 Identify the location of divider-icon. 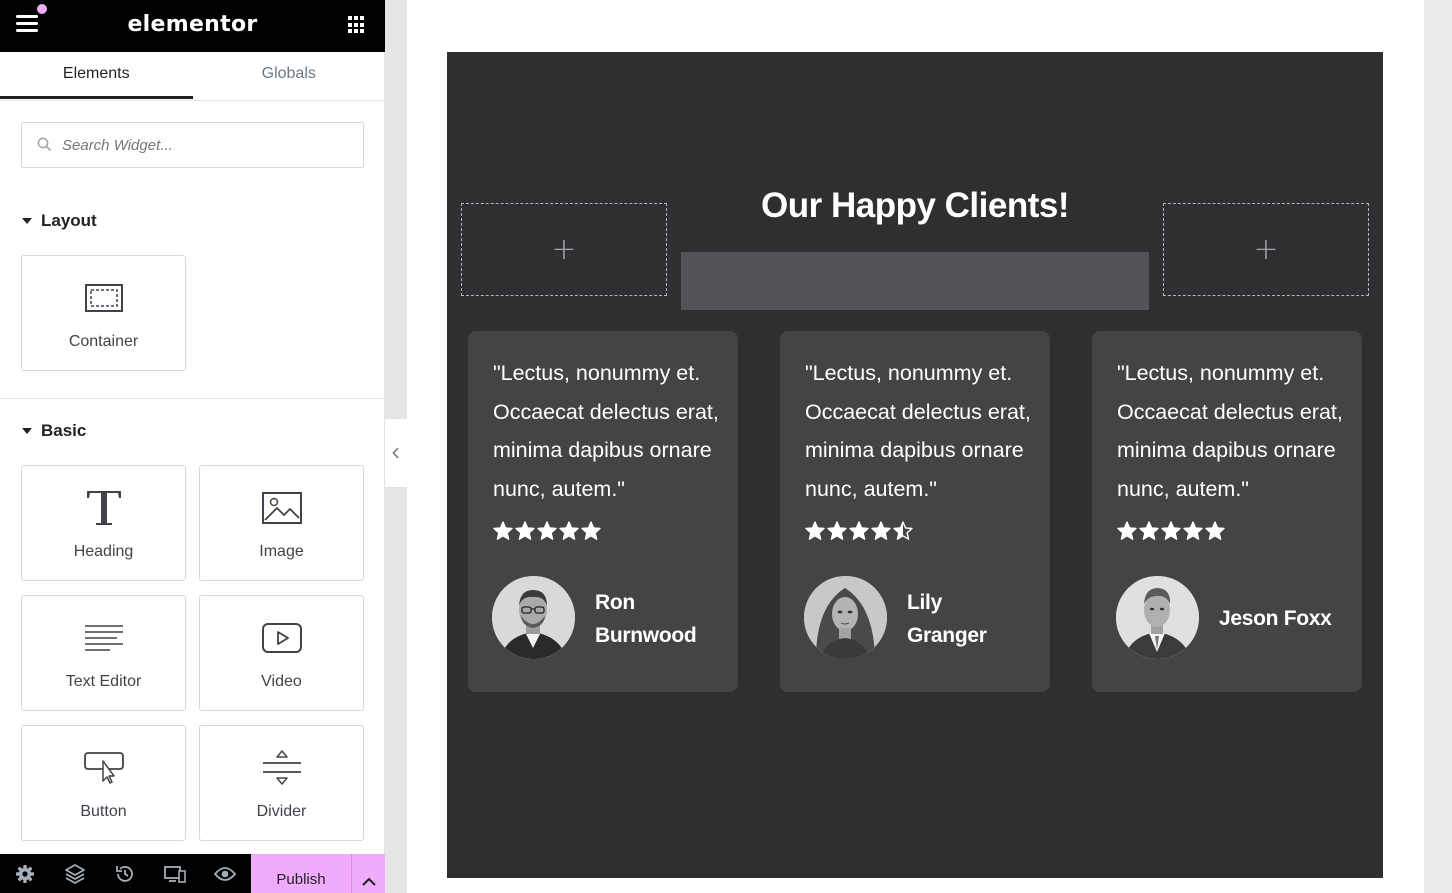
(281, 767).